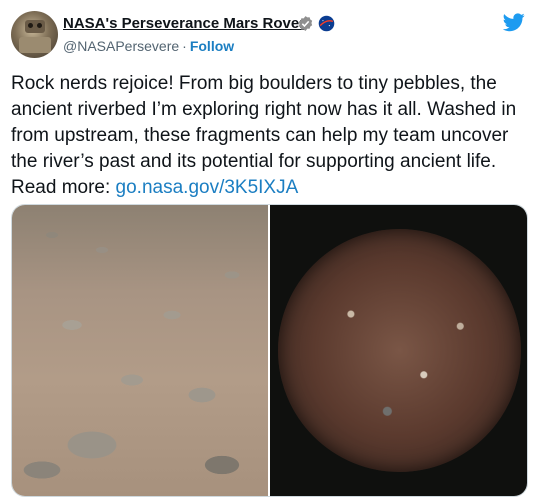  What do you see at coordinates (34, 34) in the screenshot?
I see `avatar` at bounding box center [34, 34].